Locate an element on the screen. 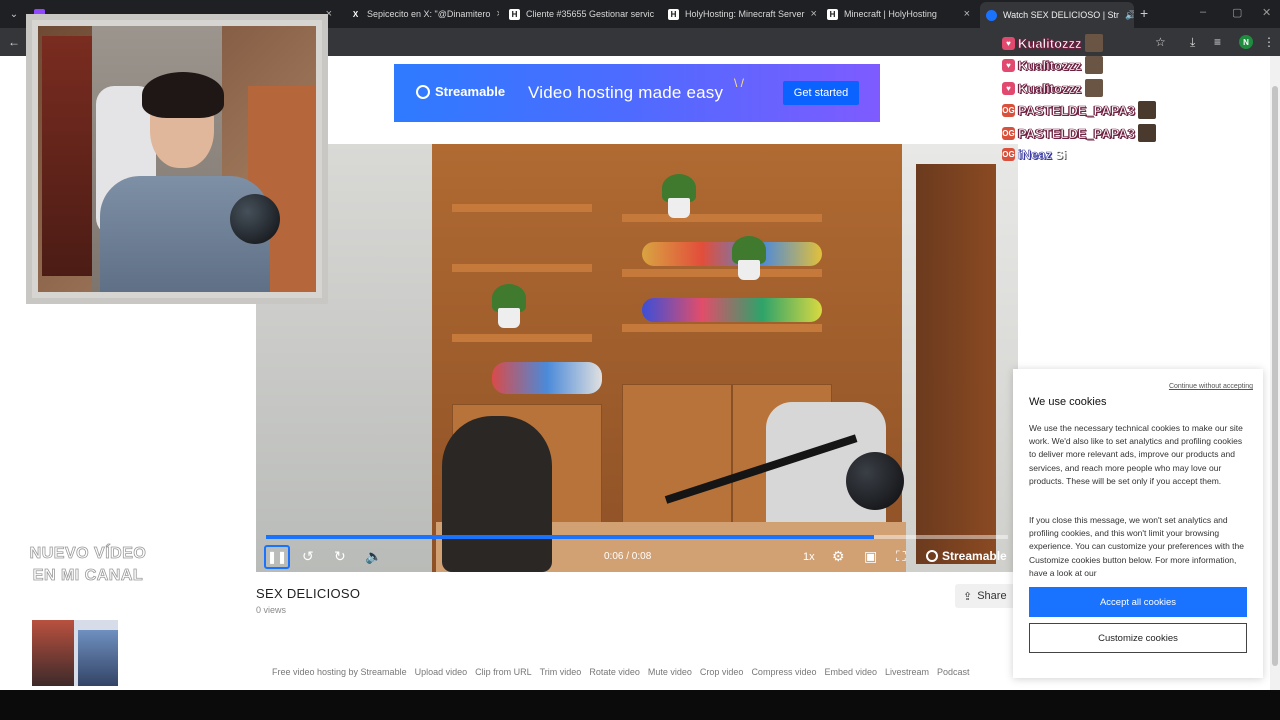 The height and width of the screenshot is (720, 1280). footer-link: Mute video is located at coordinates (670, 672).